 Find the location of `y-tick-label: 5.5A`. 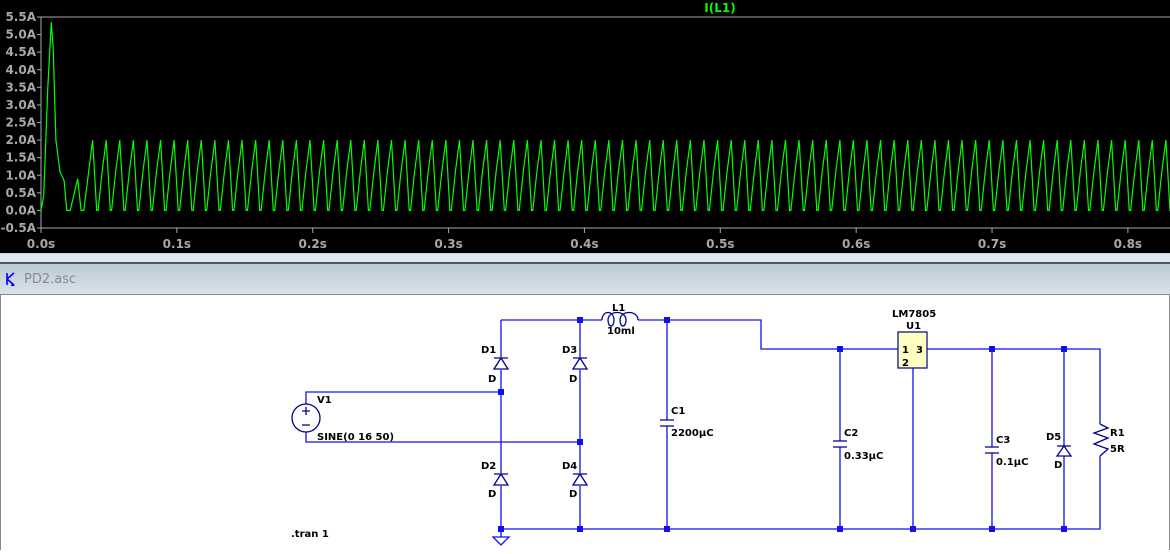

y-tick-label: 5.5A is located at coordinates (20, 17).